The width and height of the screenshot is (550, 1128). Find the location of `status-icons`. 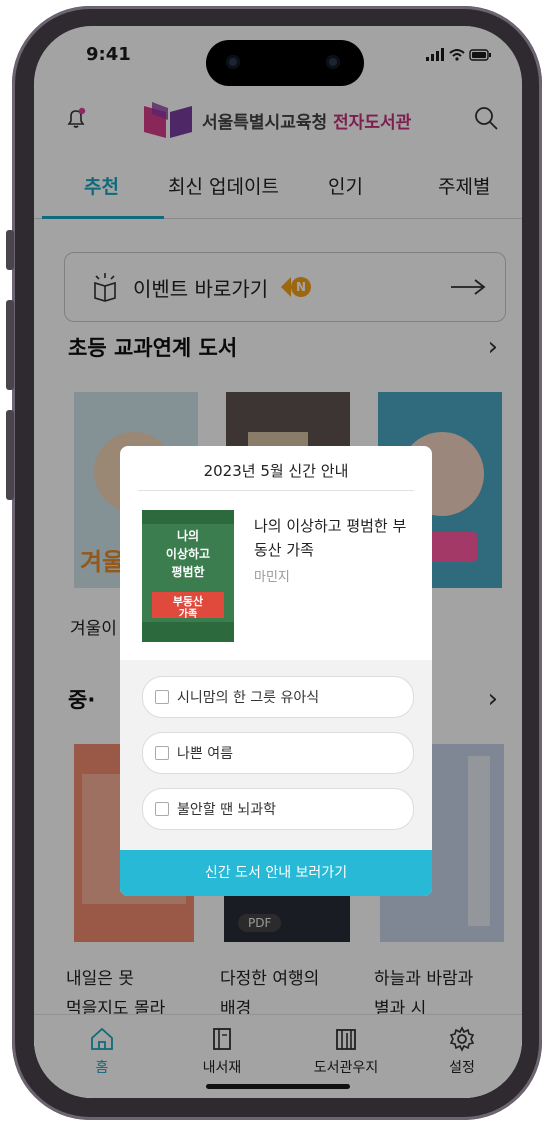

status-icons is located at coordinates (459, 57).